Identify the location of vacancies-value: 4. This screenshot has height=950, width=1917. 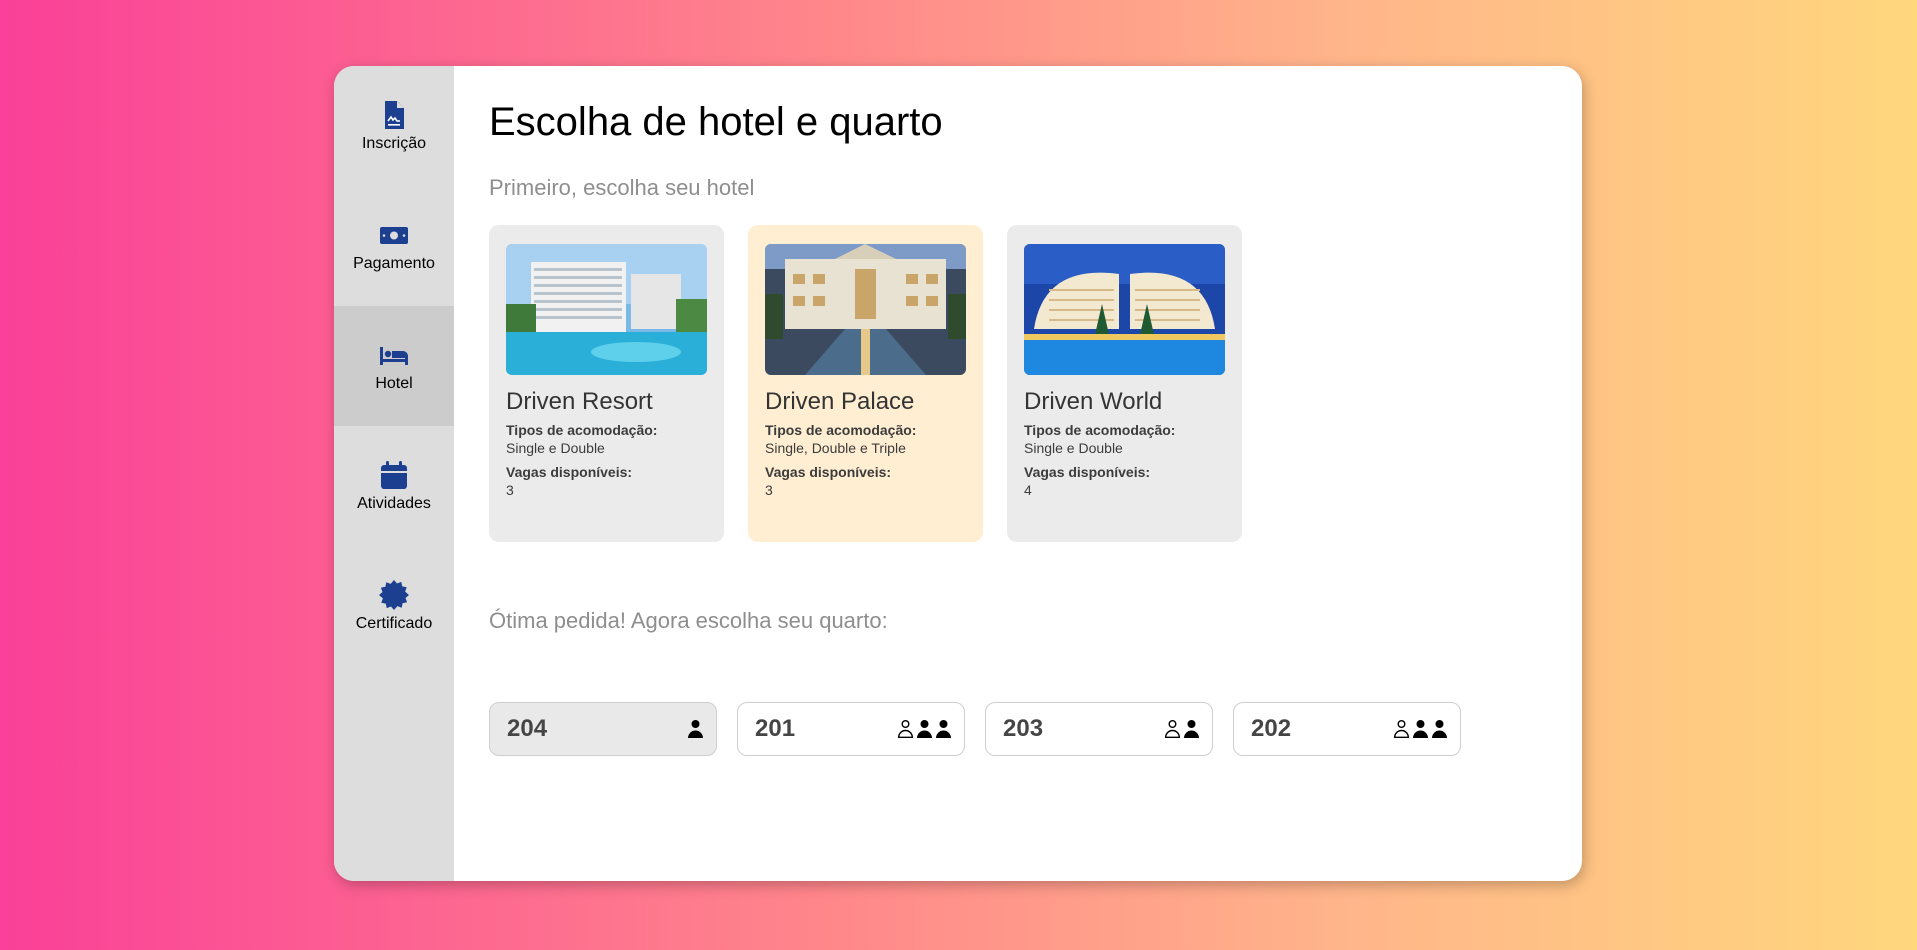
(1028, 490).